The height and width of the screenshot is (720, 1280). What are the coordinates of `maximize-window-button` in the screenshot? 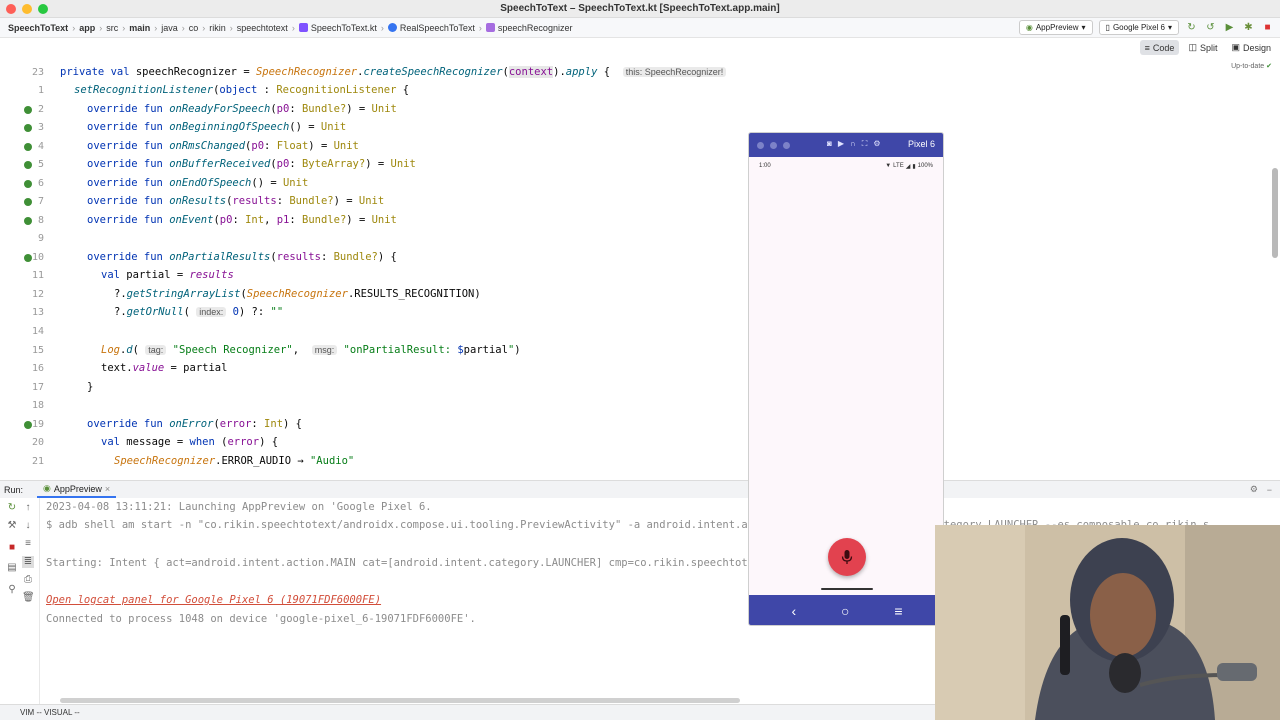 It's located at (43, 9).